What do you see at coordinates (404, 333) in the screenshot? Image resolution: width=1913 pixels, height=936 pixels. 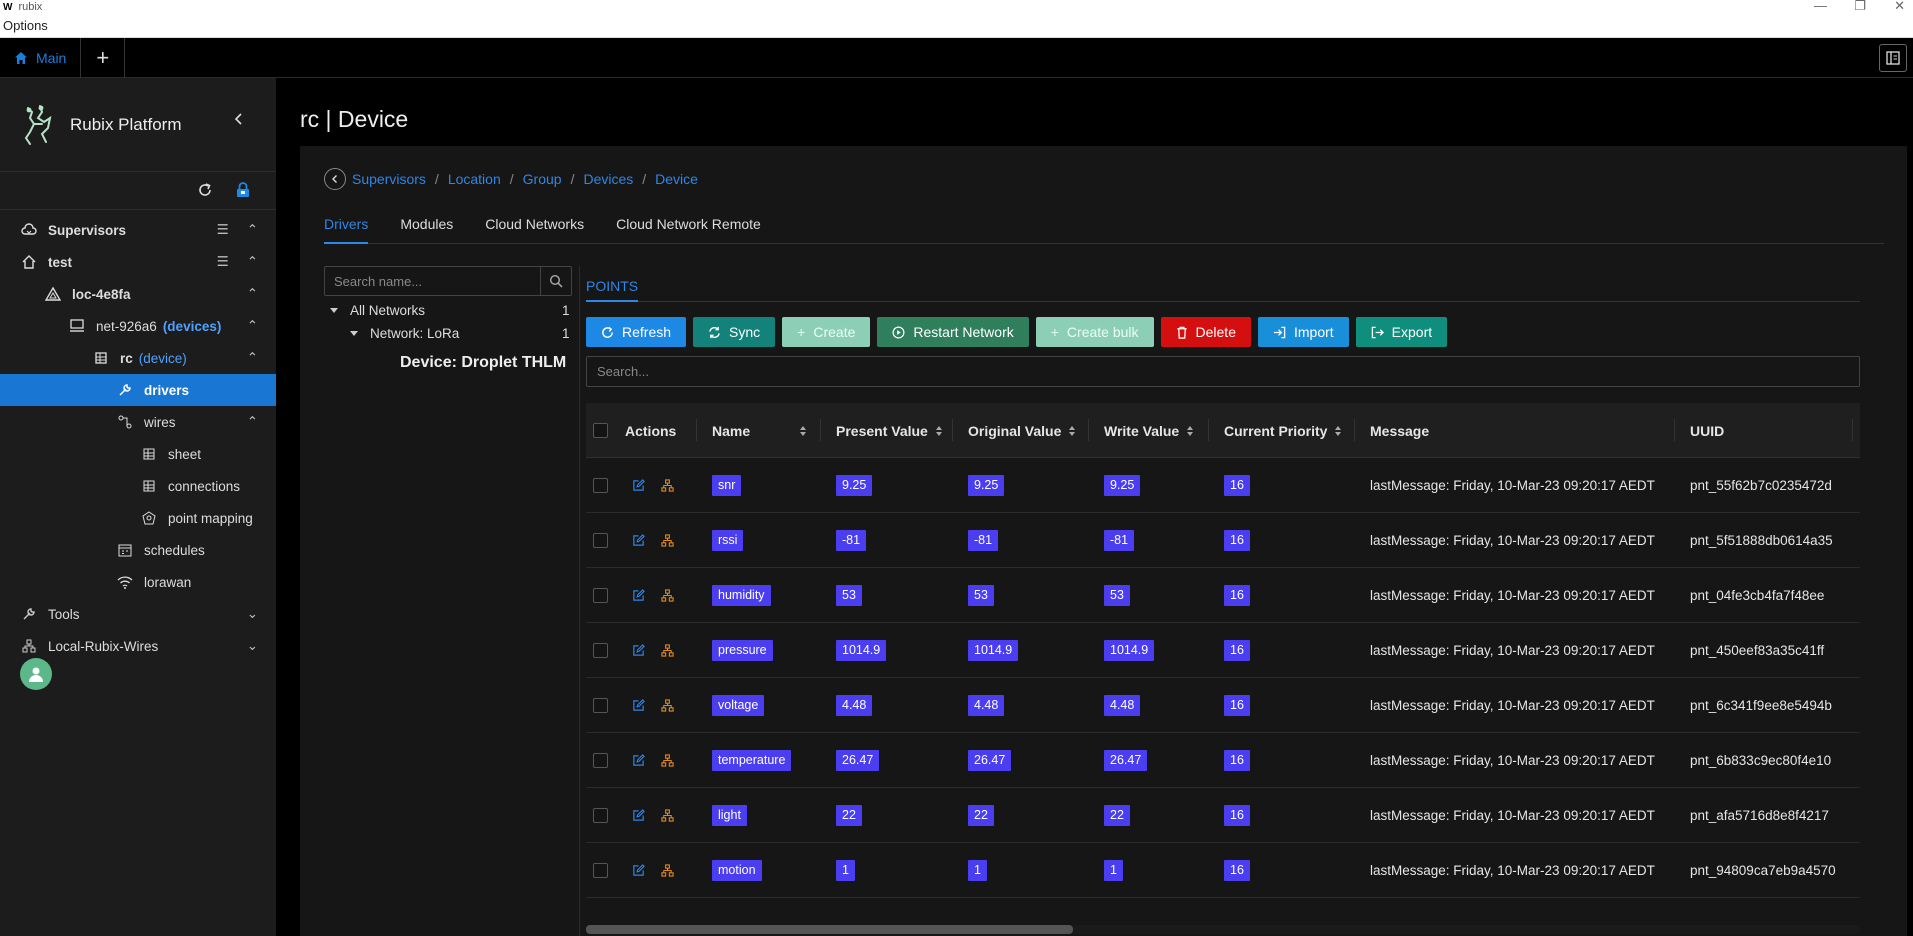 I see `tree-network-lora: Network: LoRa` at bounding box center [404, 333].